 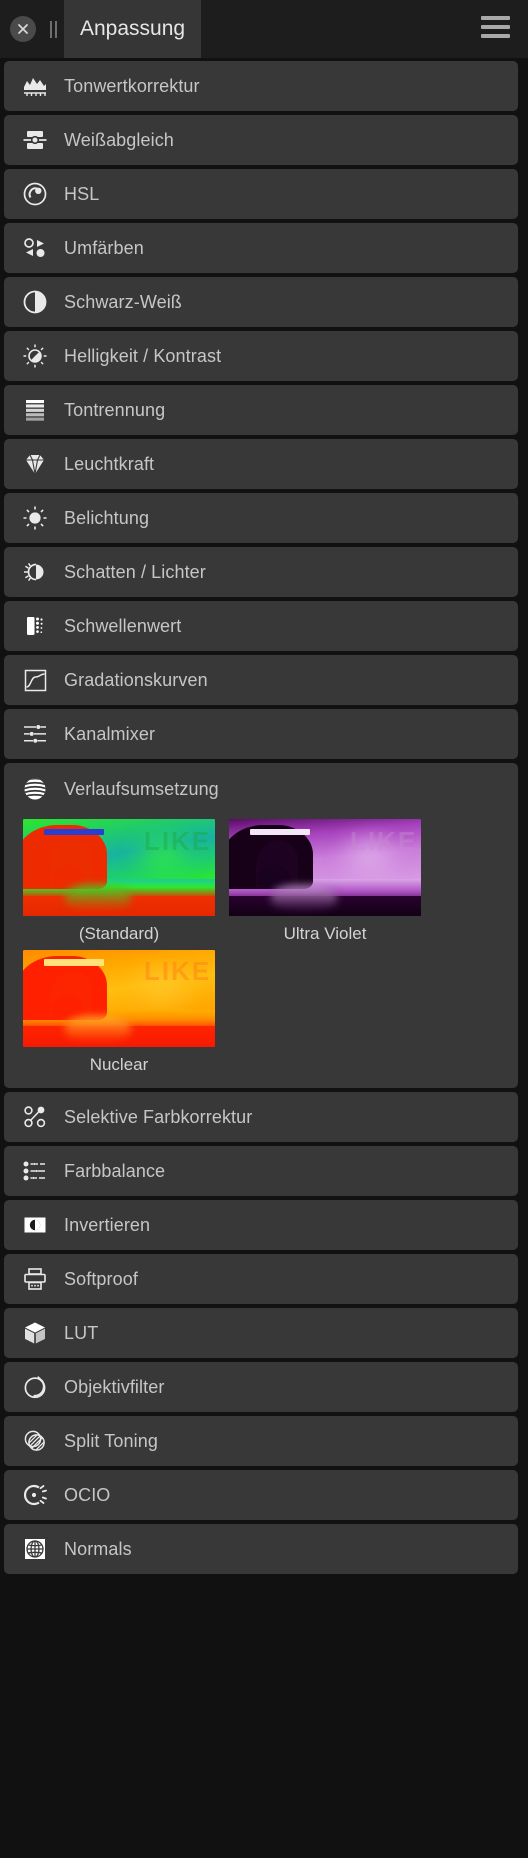 What do you see at coordinates (104, 247) in the screenshot?
I see `adjustment-item-label: Umfärben` at bounding box center [104, 247].